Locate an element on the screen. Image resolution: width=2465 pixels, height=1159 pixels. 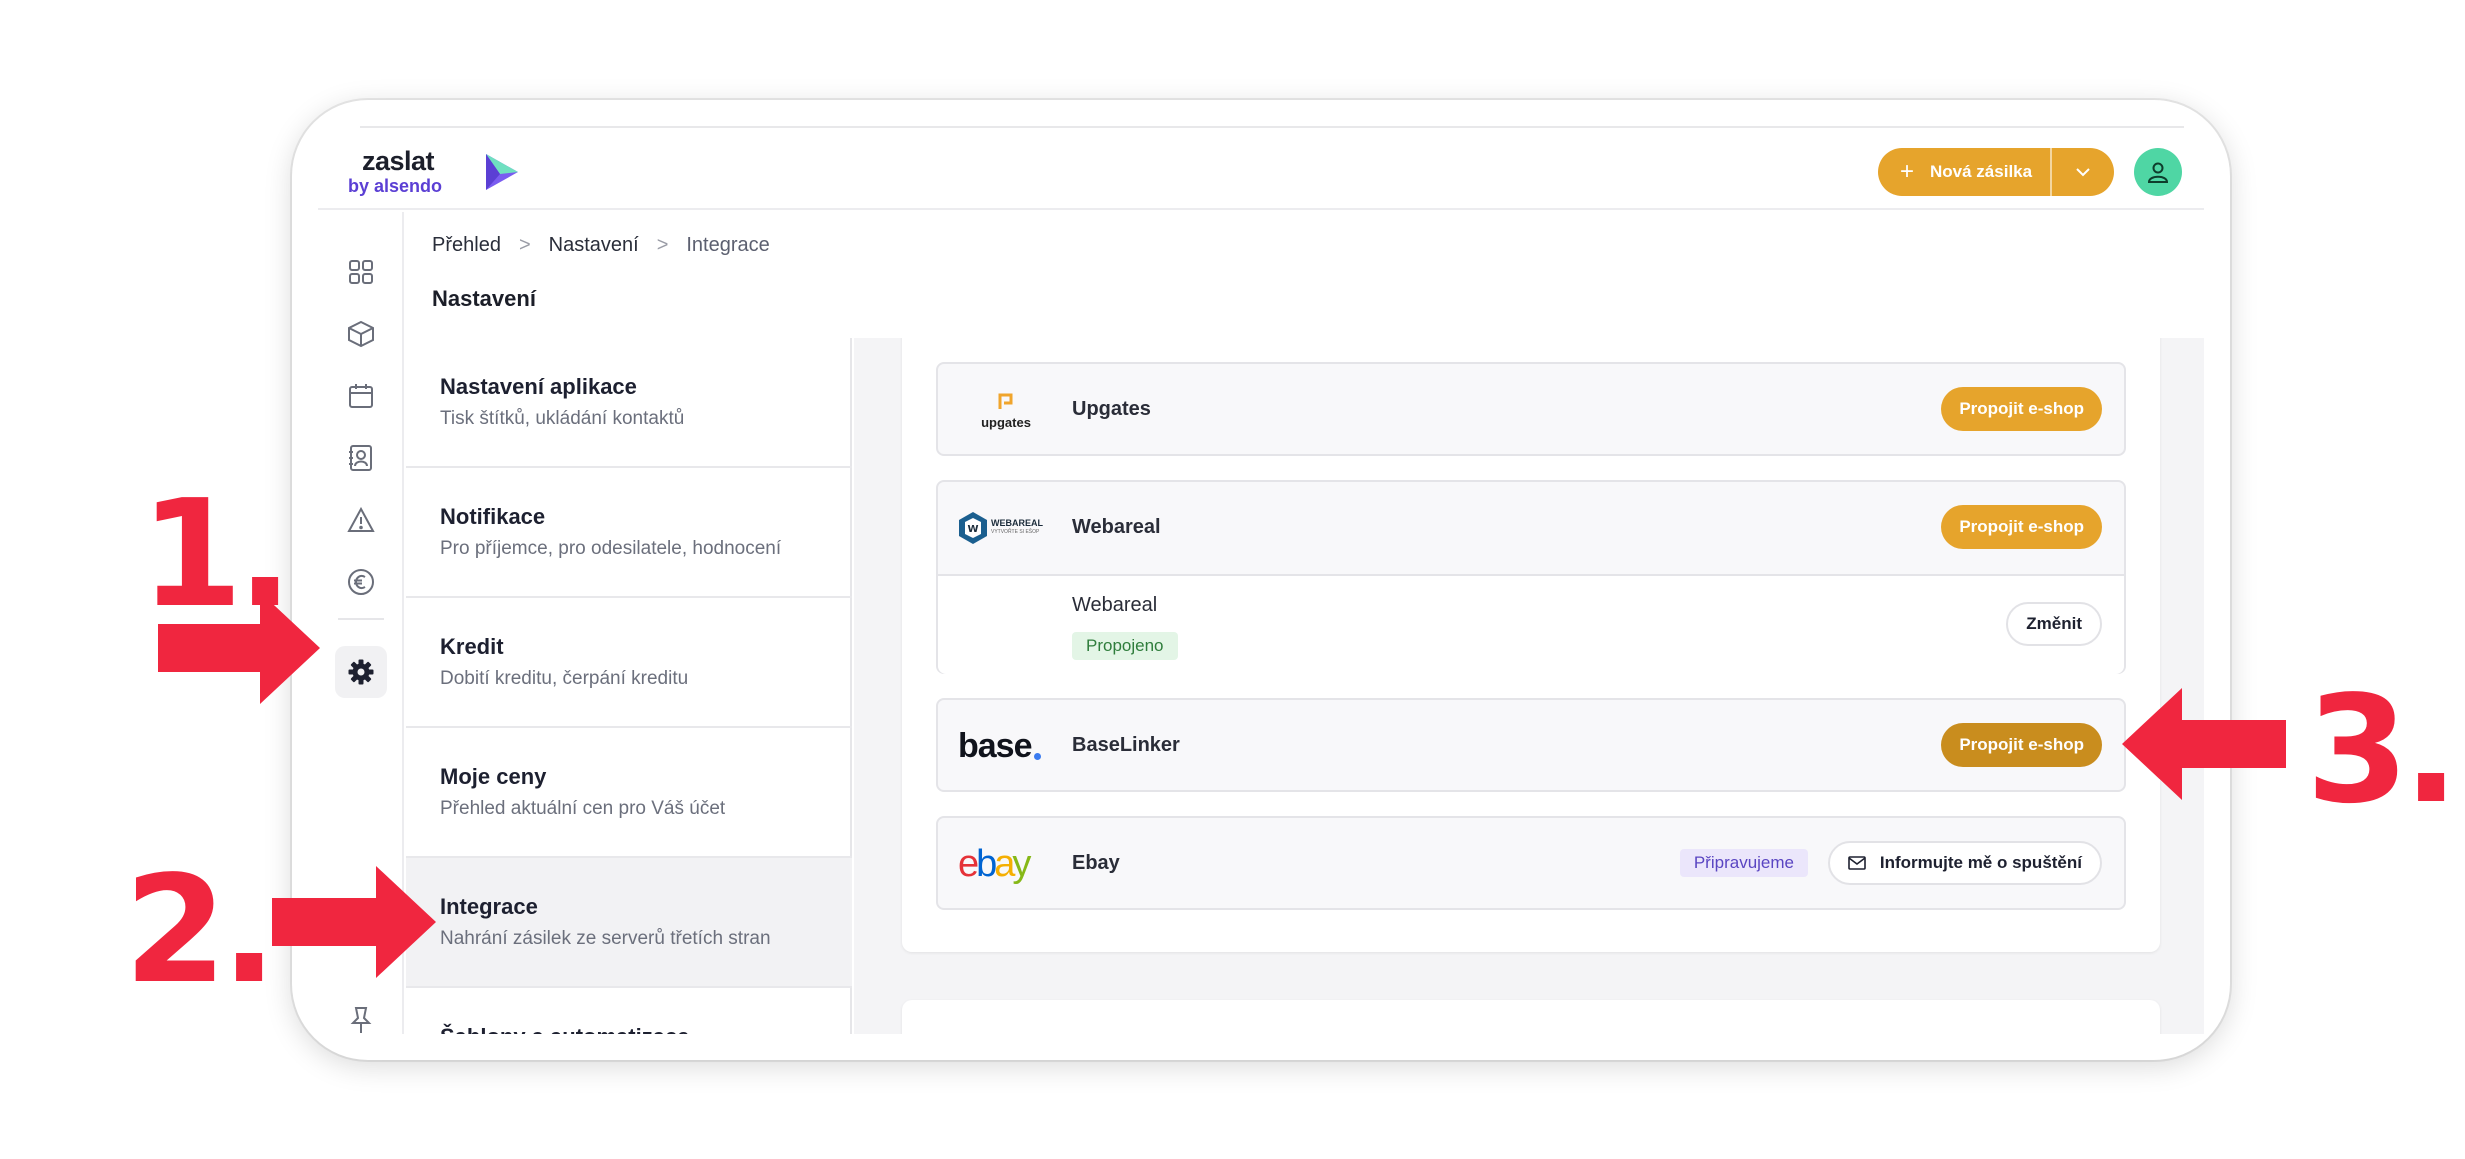
package-icon is located at coordinates (361, 334).